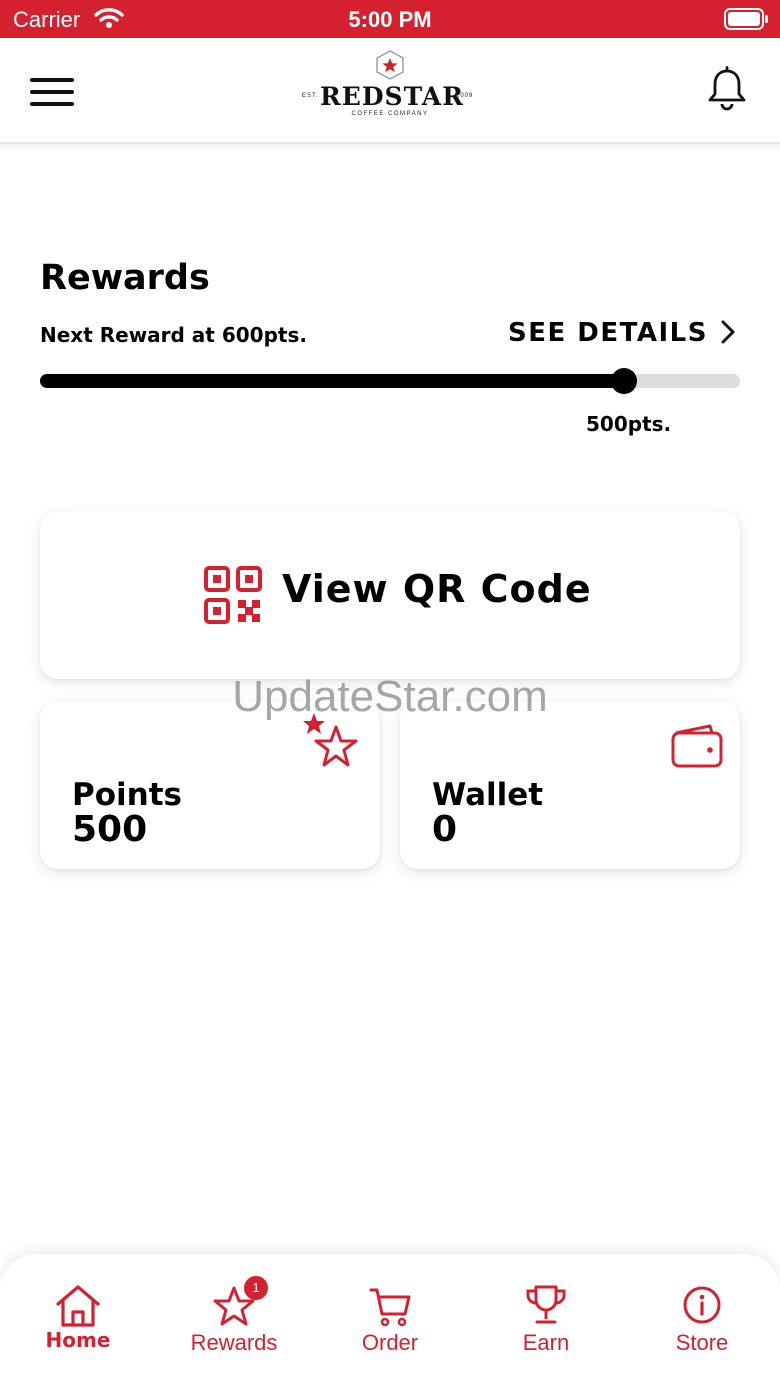  I want to click on redstar-logo: EST. REDSTAR 2009 COFFEE COMPANY, so click(390, 85).